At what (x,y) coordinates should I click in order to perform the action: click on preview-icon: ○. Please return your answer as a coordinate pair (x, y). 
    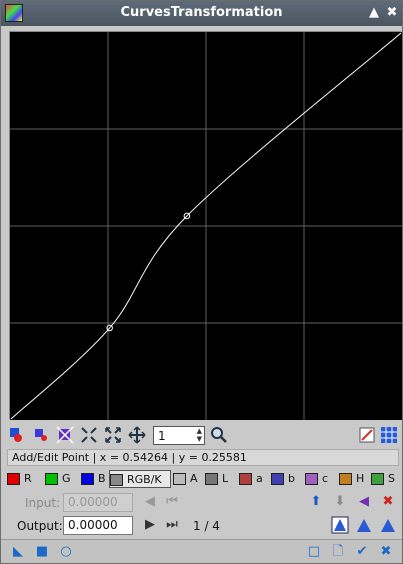
    Looking at the image, I should click on (66, 552).